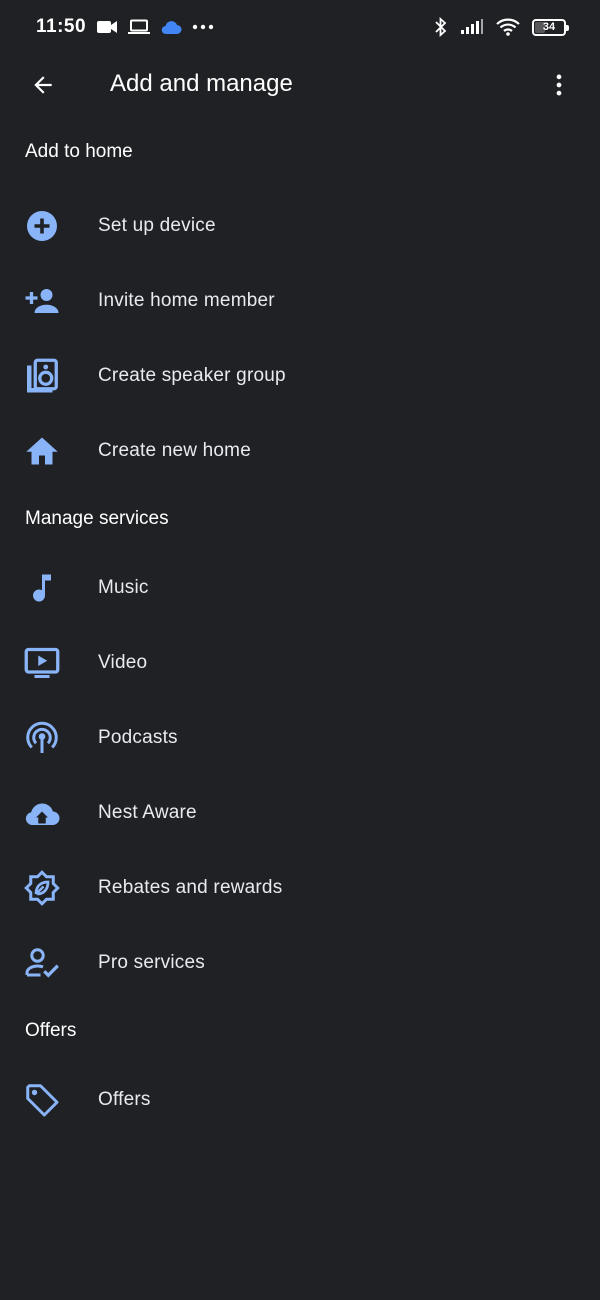 This screenshot has width=600, height=1300. What do you see at coordinates (49, 588) in the screenshot?
I see `music-note-icon` at bounding box center [49, 588].